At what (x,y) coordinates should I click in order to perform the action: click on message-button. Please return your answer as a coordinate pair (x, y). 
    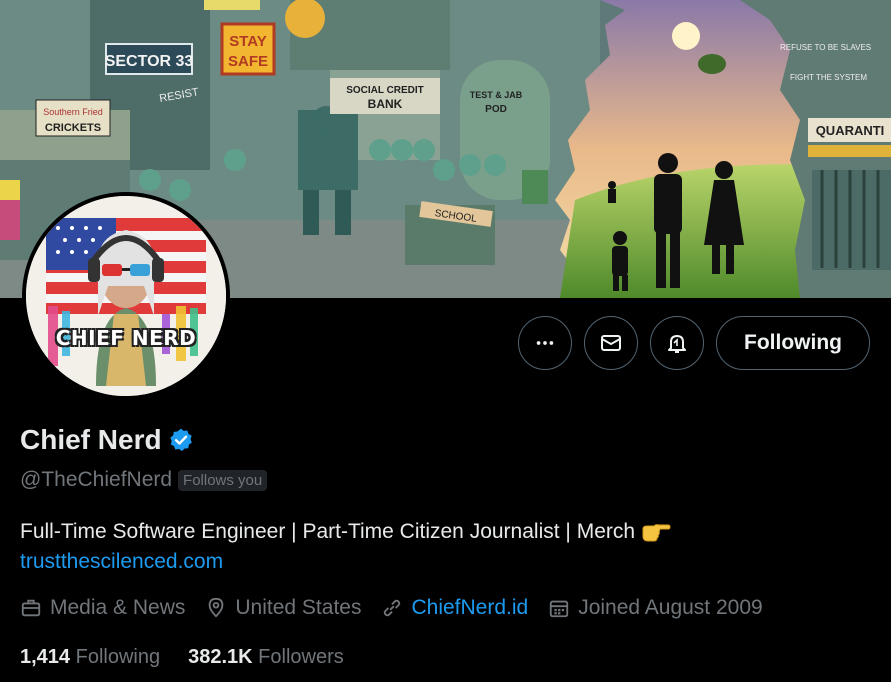
    Looking at the image, I should click on (611, 343).